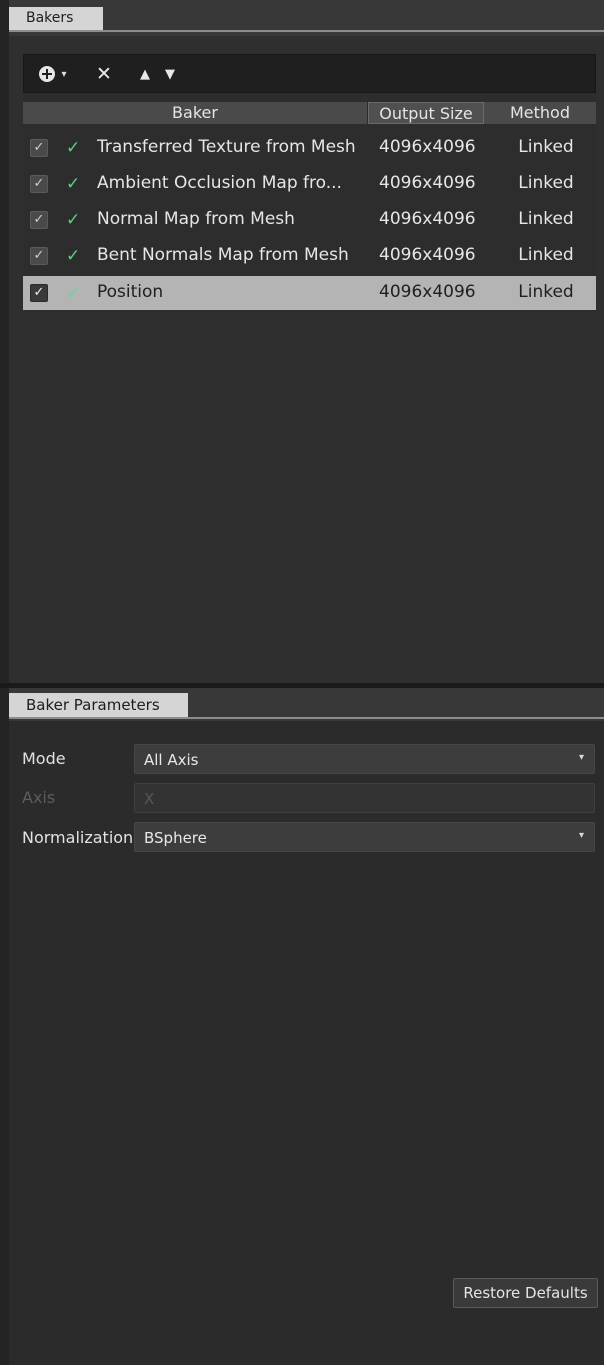 The height and width of the screenshot is (1365, 604). I want to click on baker-name: Transferred Texture from Mesh, so click(226, 147).